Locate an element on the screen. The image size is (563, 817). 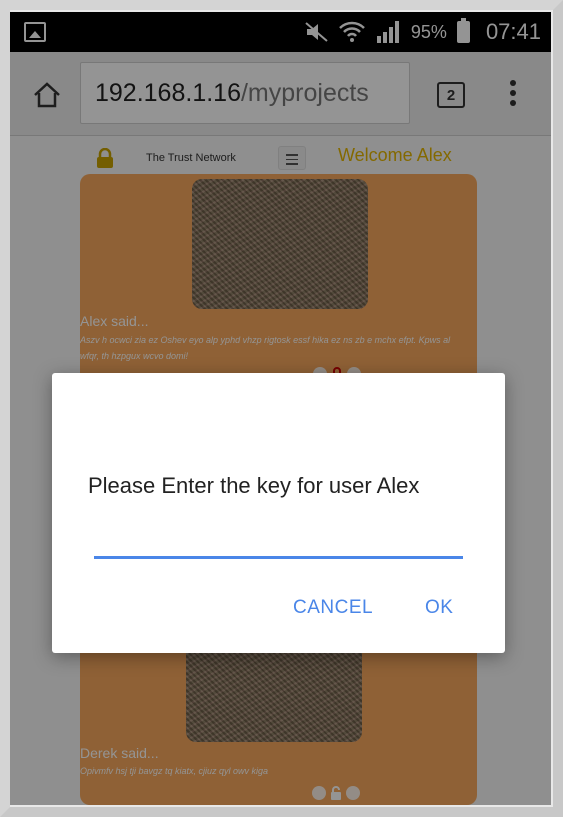
cancel-button: CANCEL is located at coordinates (333, 608).